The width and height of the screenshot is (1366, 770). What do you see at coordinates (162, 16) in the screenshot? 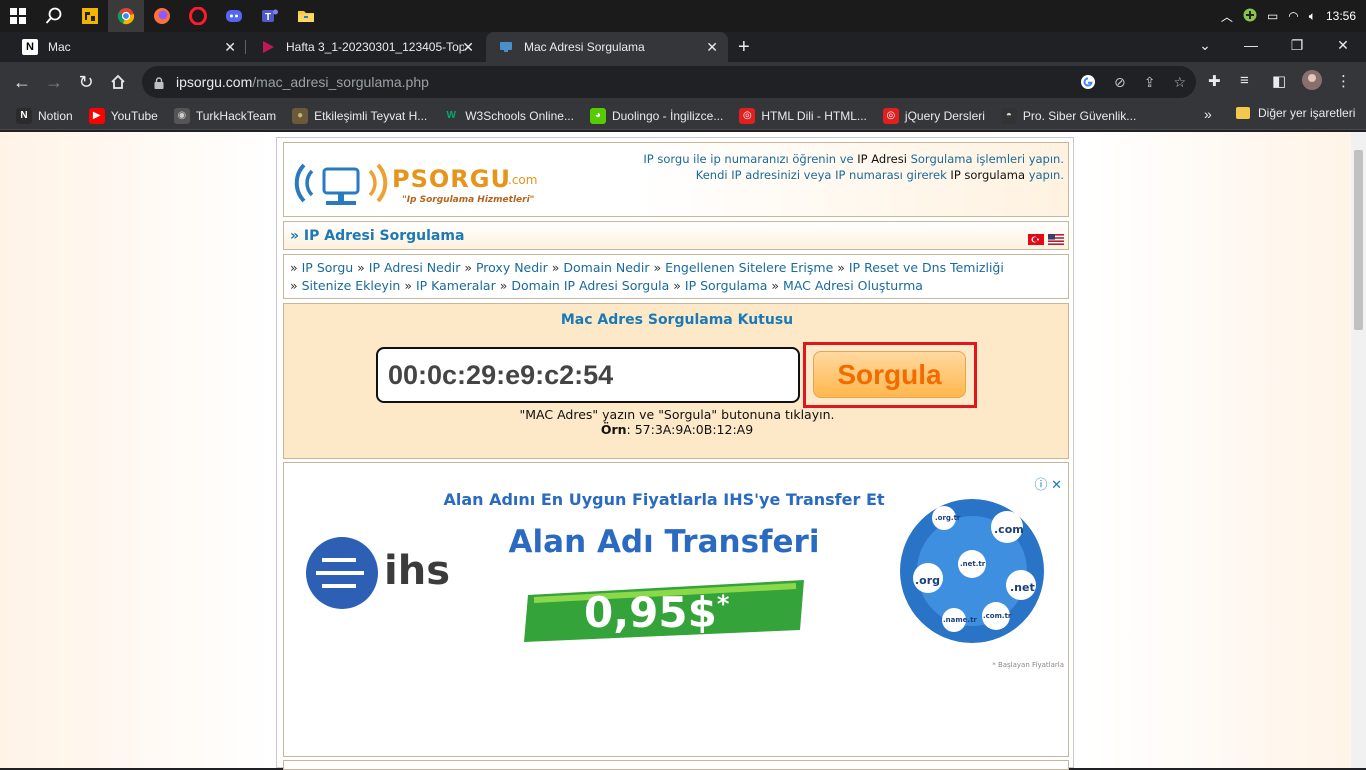
I see `firefox-icon` at bounding box center [162, 16].